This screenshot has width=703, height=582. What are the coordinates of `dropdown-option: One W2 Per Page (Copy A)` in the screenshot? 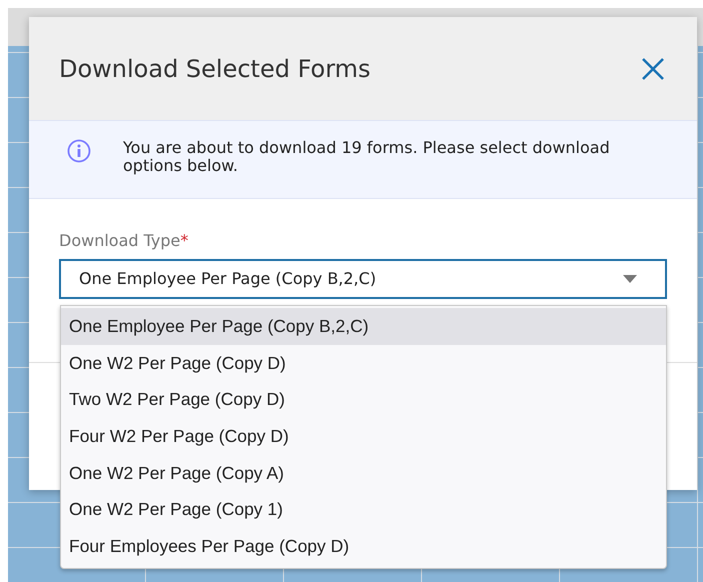 It's located at (363, 472).